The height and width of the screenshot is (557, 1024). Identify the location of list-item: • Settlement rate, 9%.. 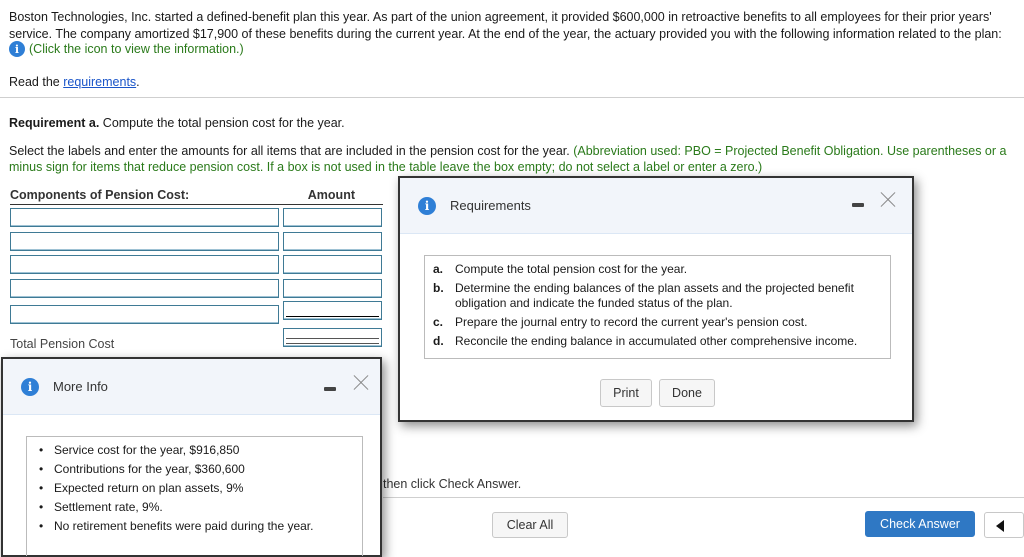
(200, 507).